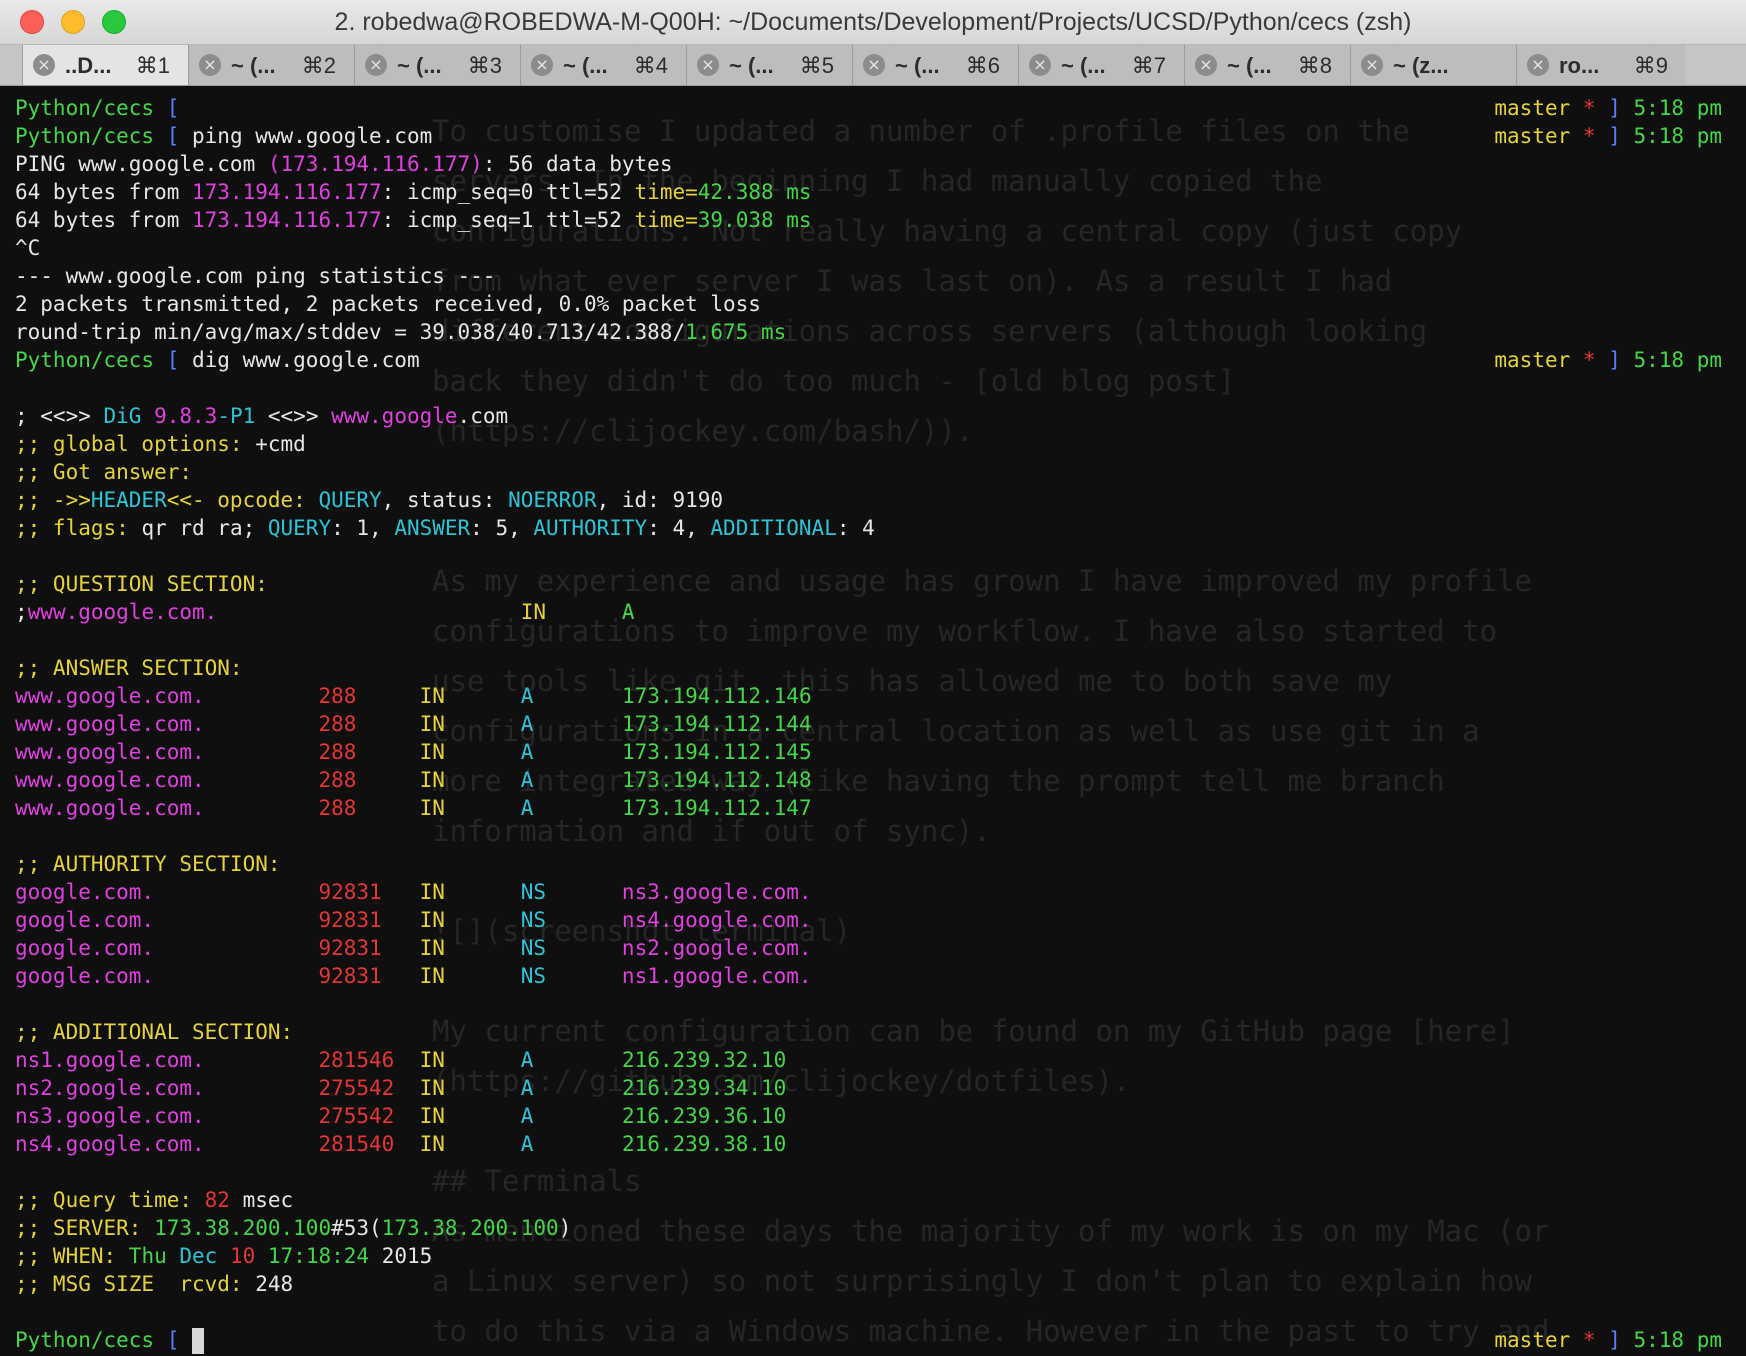 This screenshot has height=1356, width=1746. What do you see at coordinates (716, 724) in the screenshot?
I see `output-segment: 173.194.112.144` at bounding box center [716, 724].